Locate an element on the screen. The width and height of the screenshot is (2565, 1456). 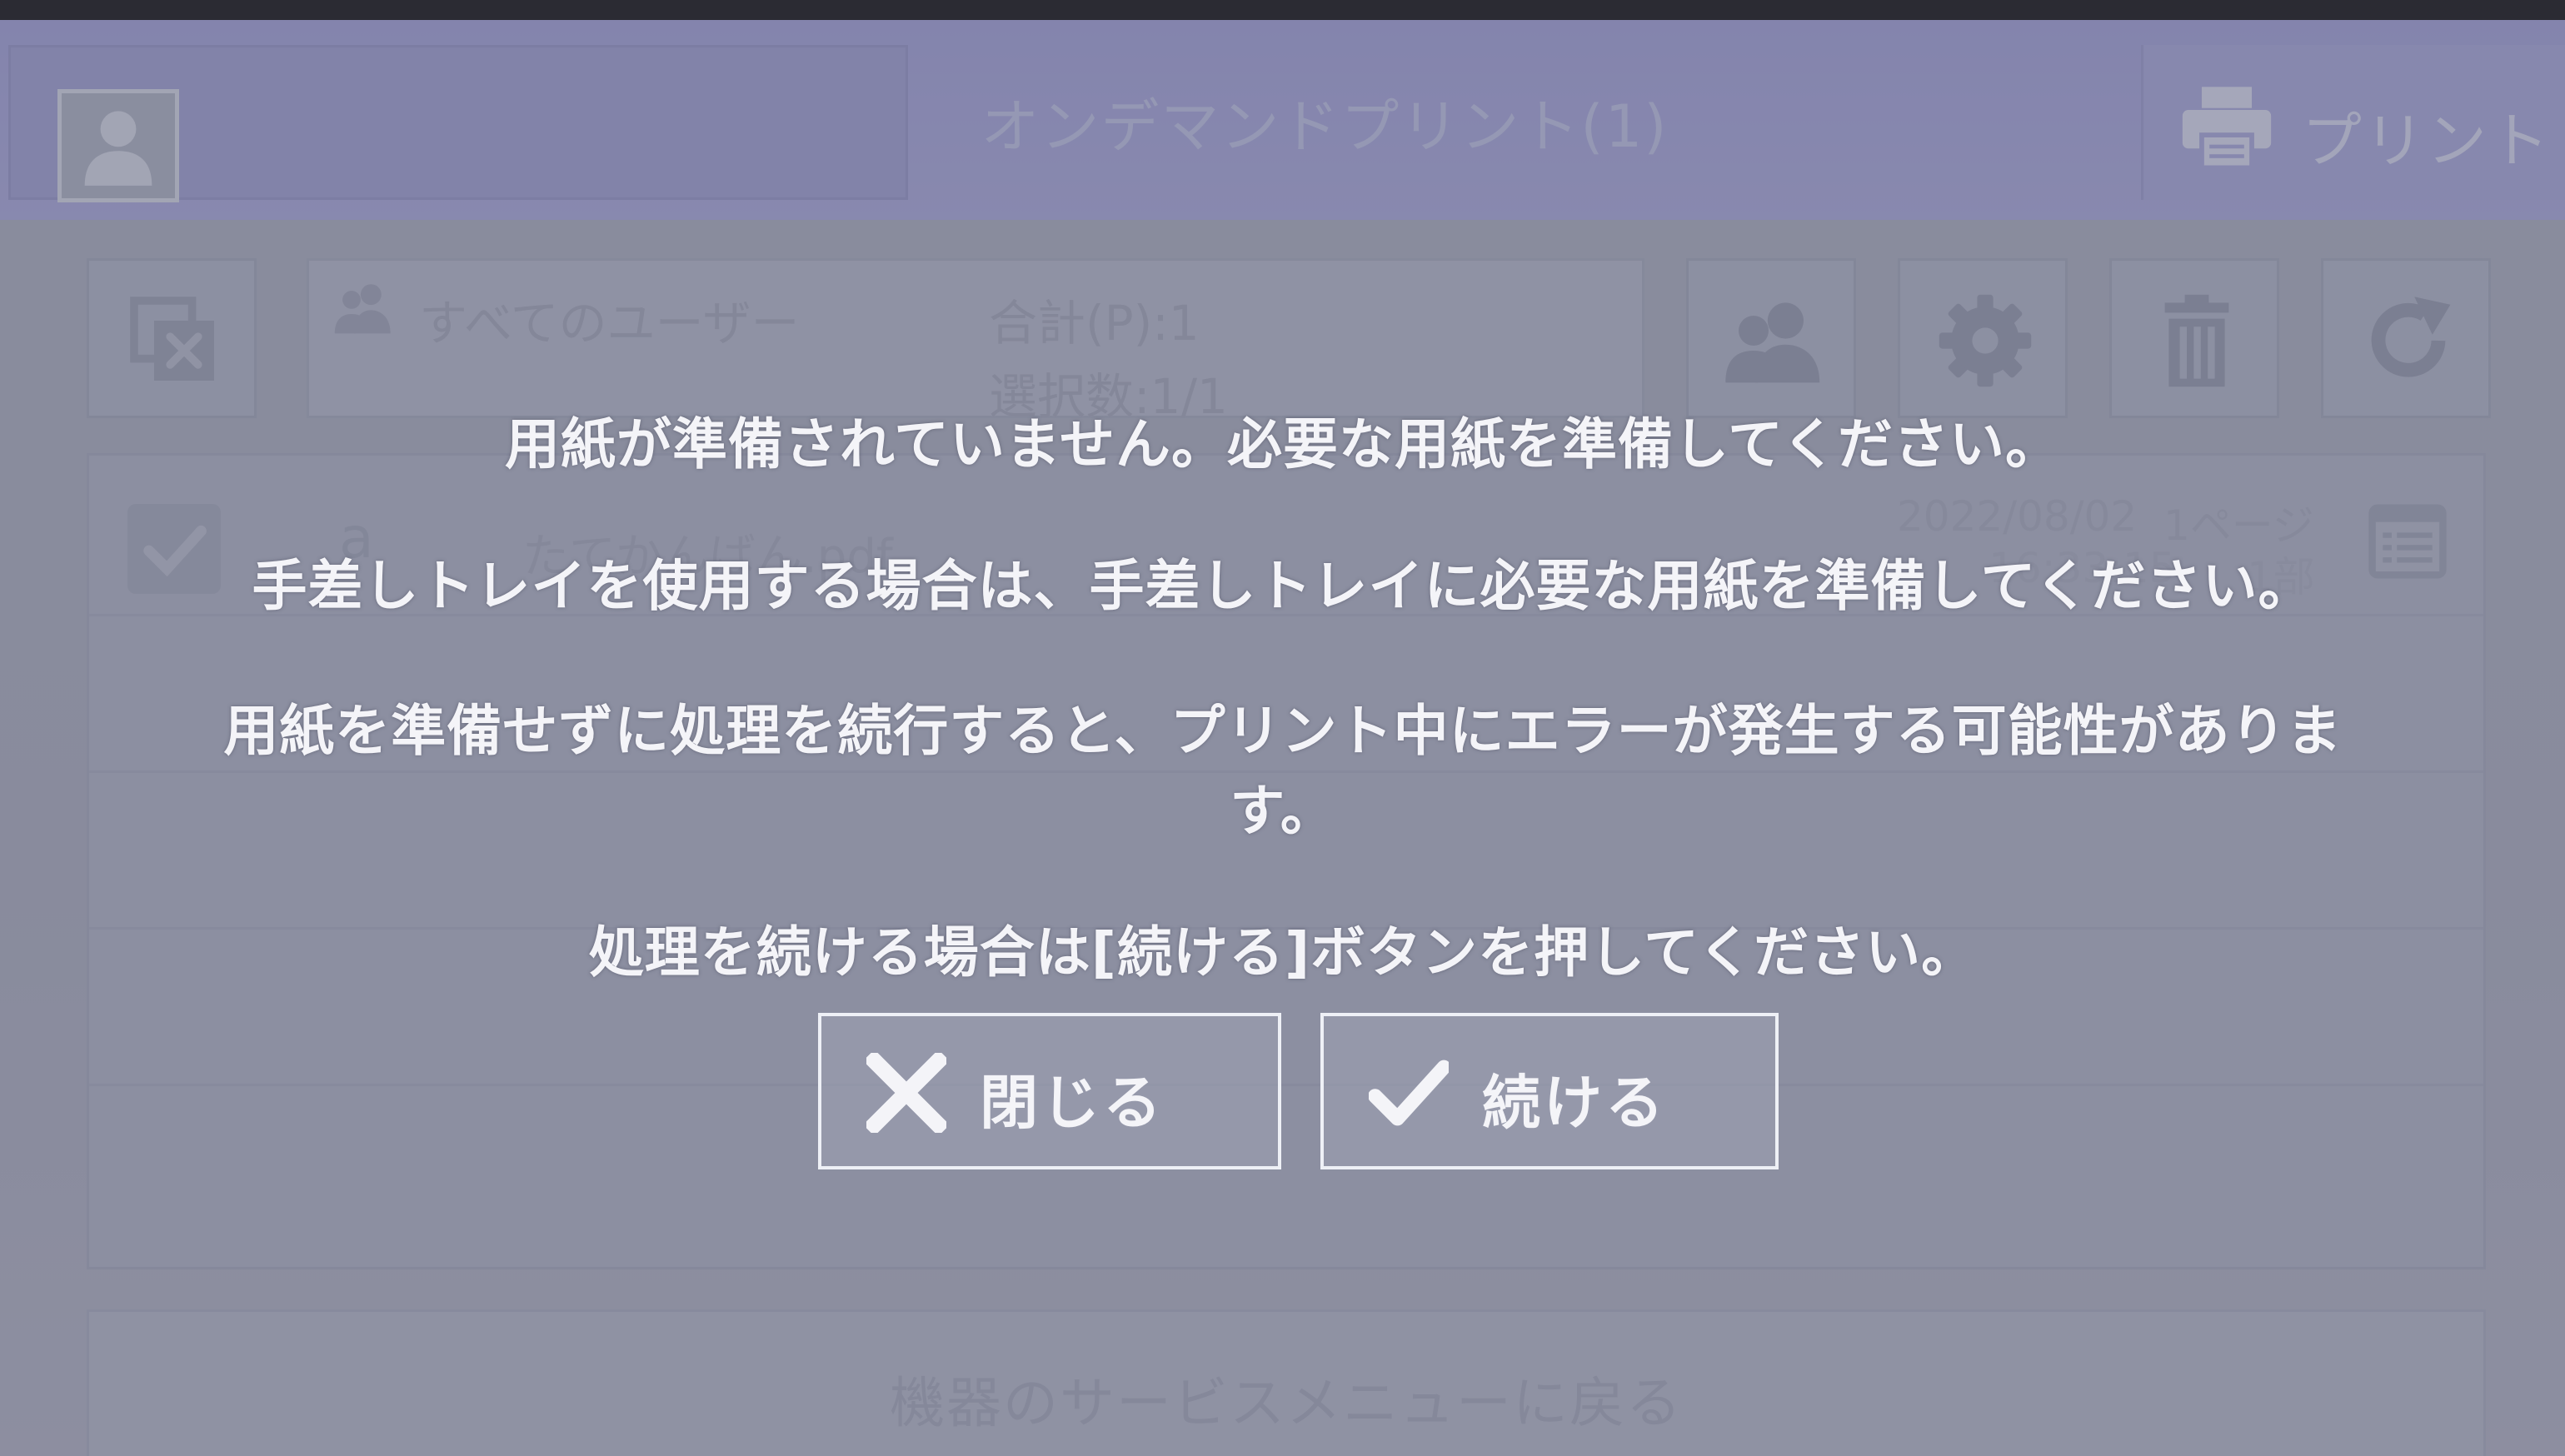
dialog-message-line: 処理を続ける場合は[続ける]ボタンを押してください。 is located at coordinates (1283, 952).